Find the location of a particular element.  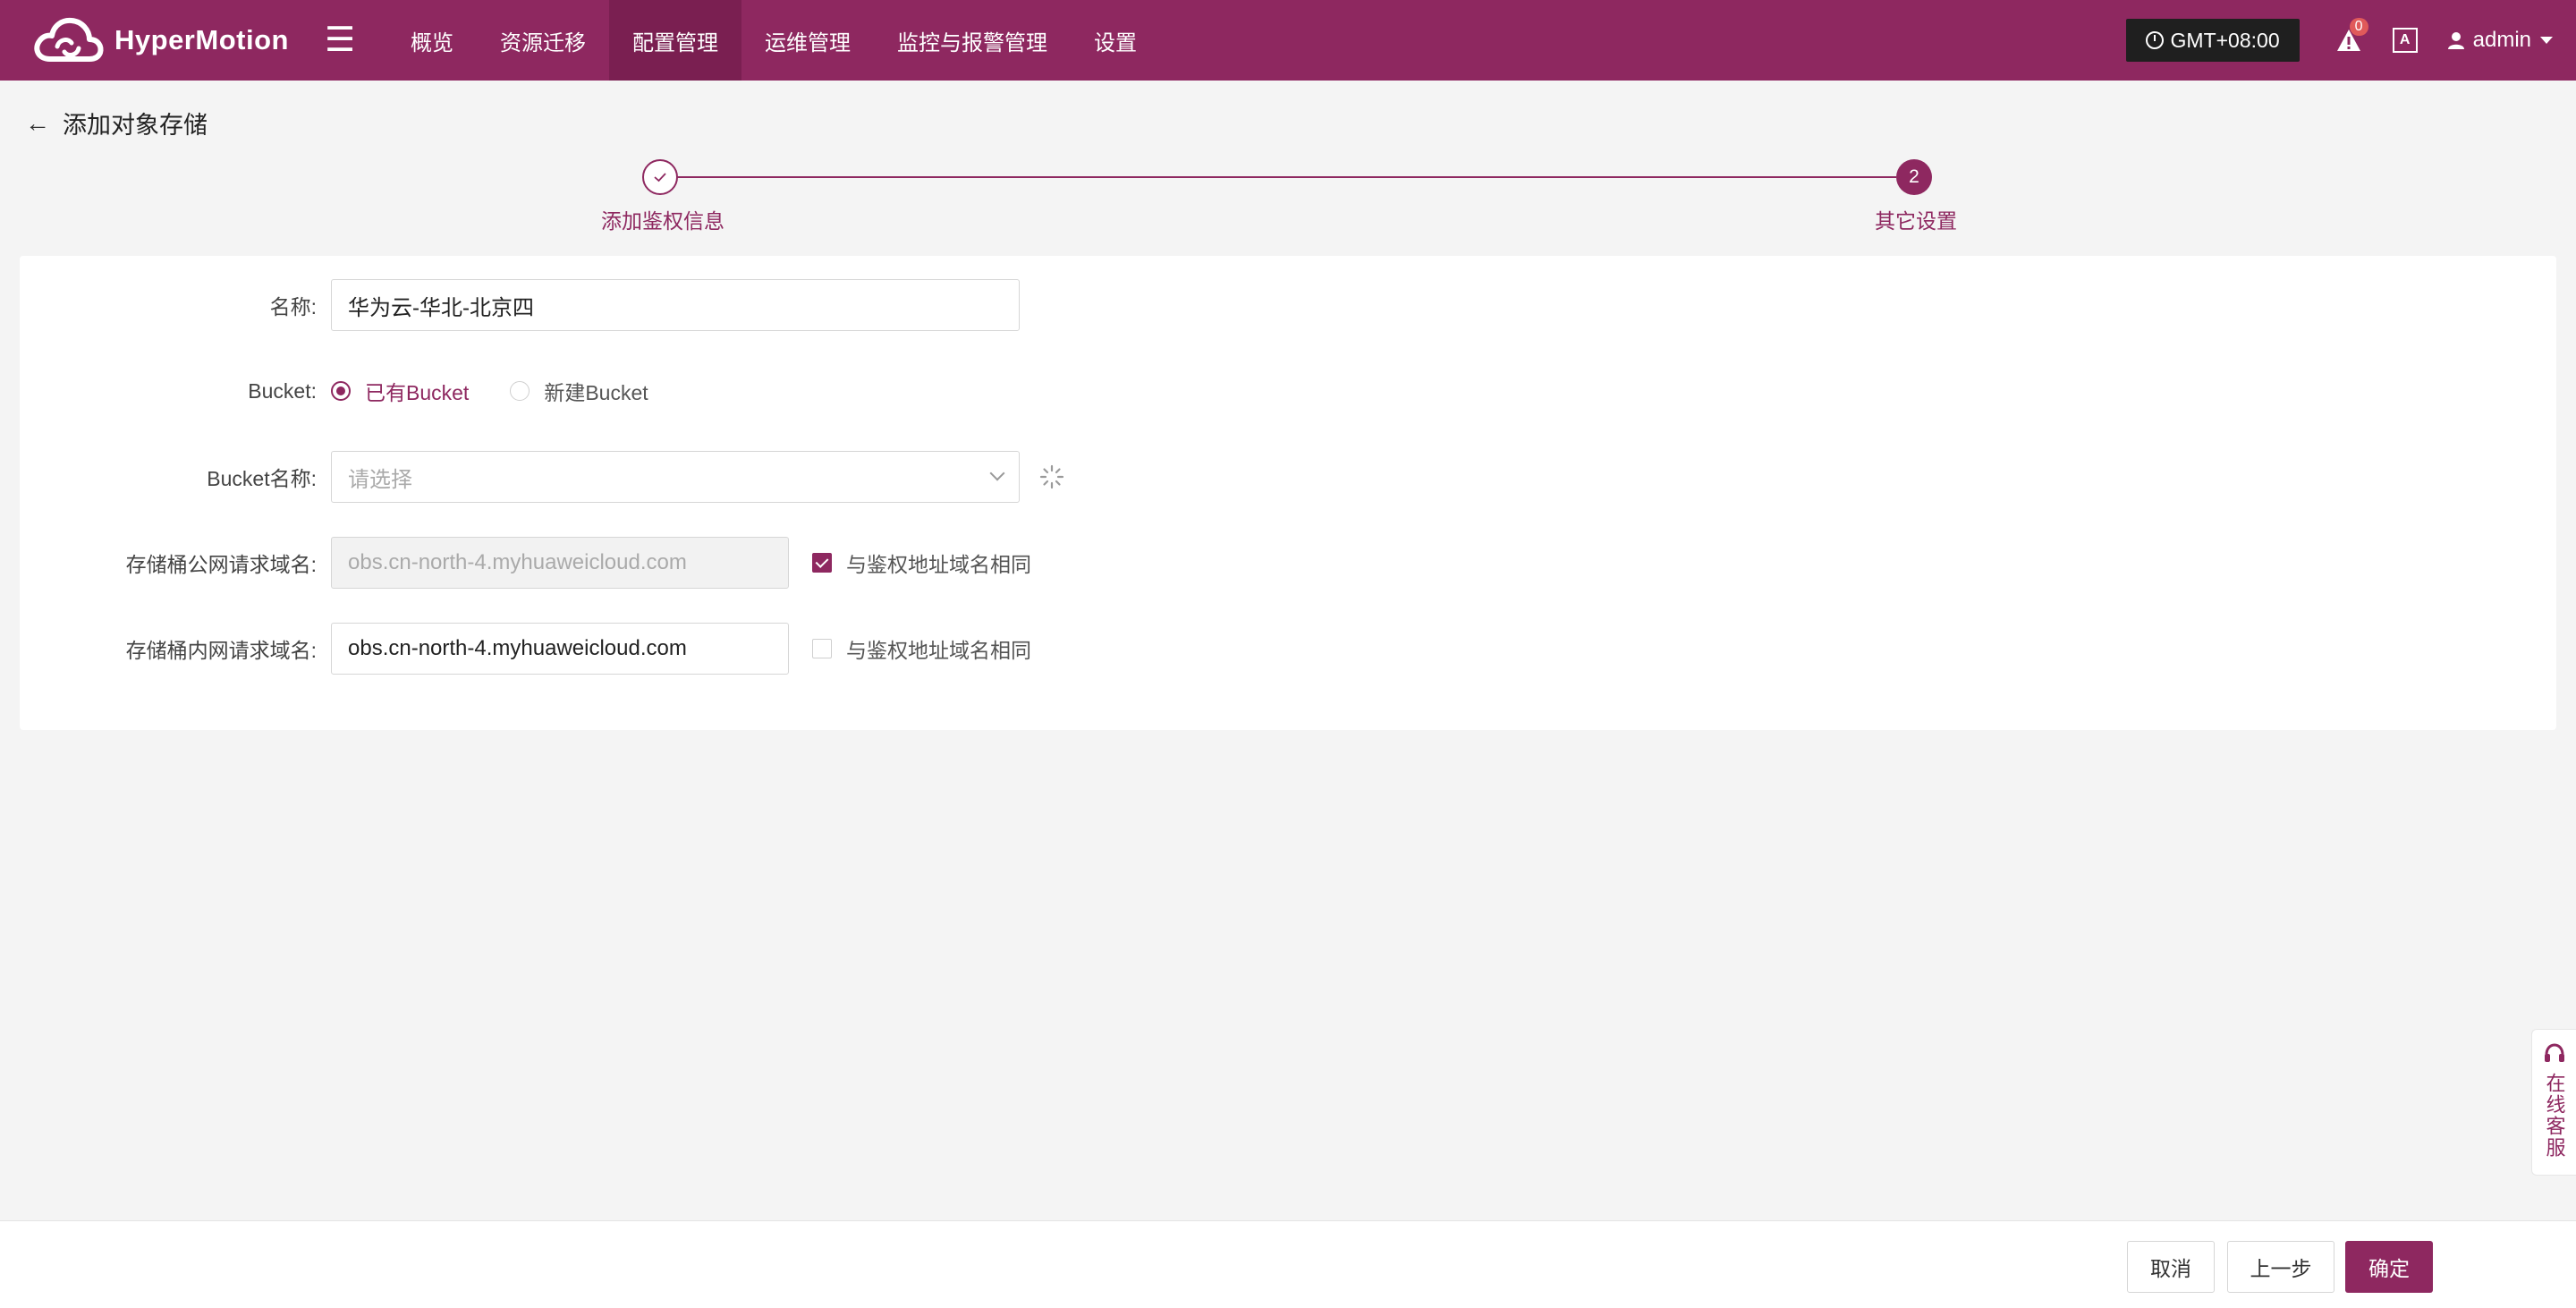

user-menu: admin is located at coordinates (2499, 40).